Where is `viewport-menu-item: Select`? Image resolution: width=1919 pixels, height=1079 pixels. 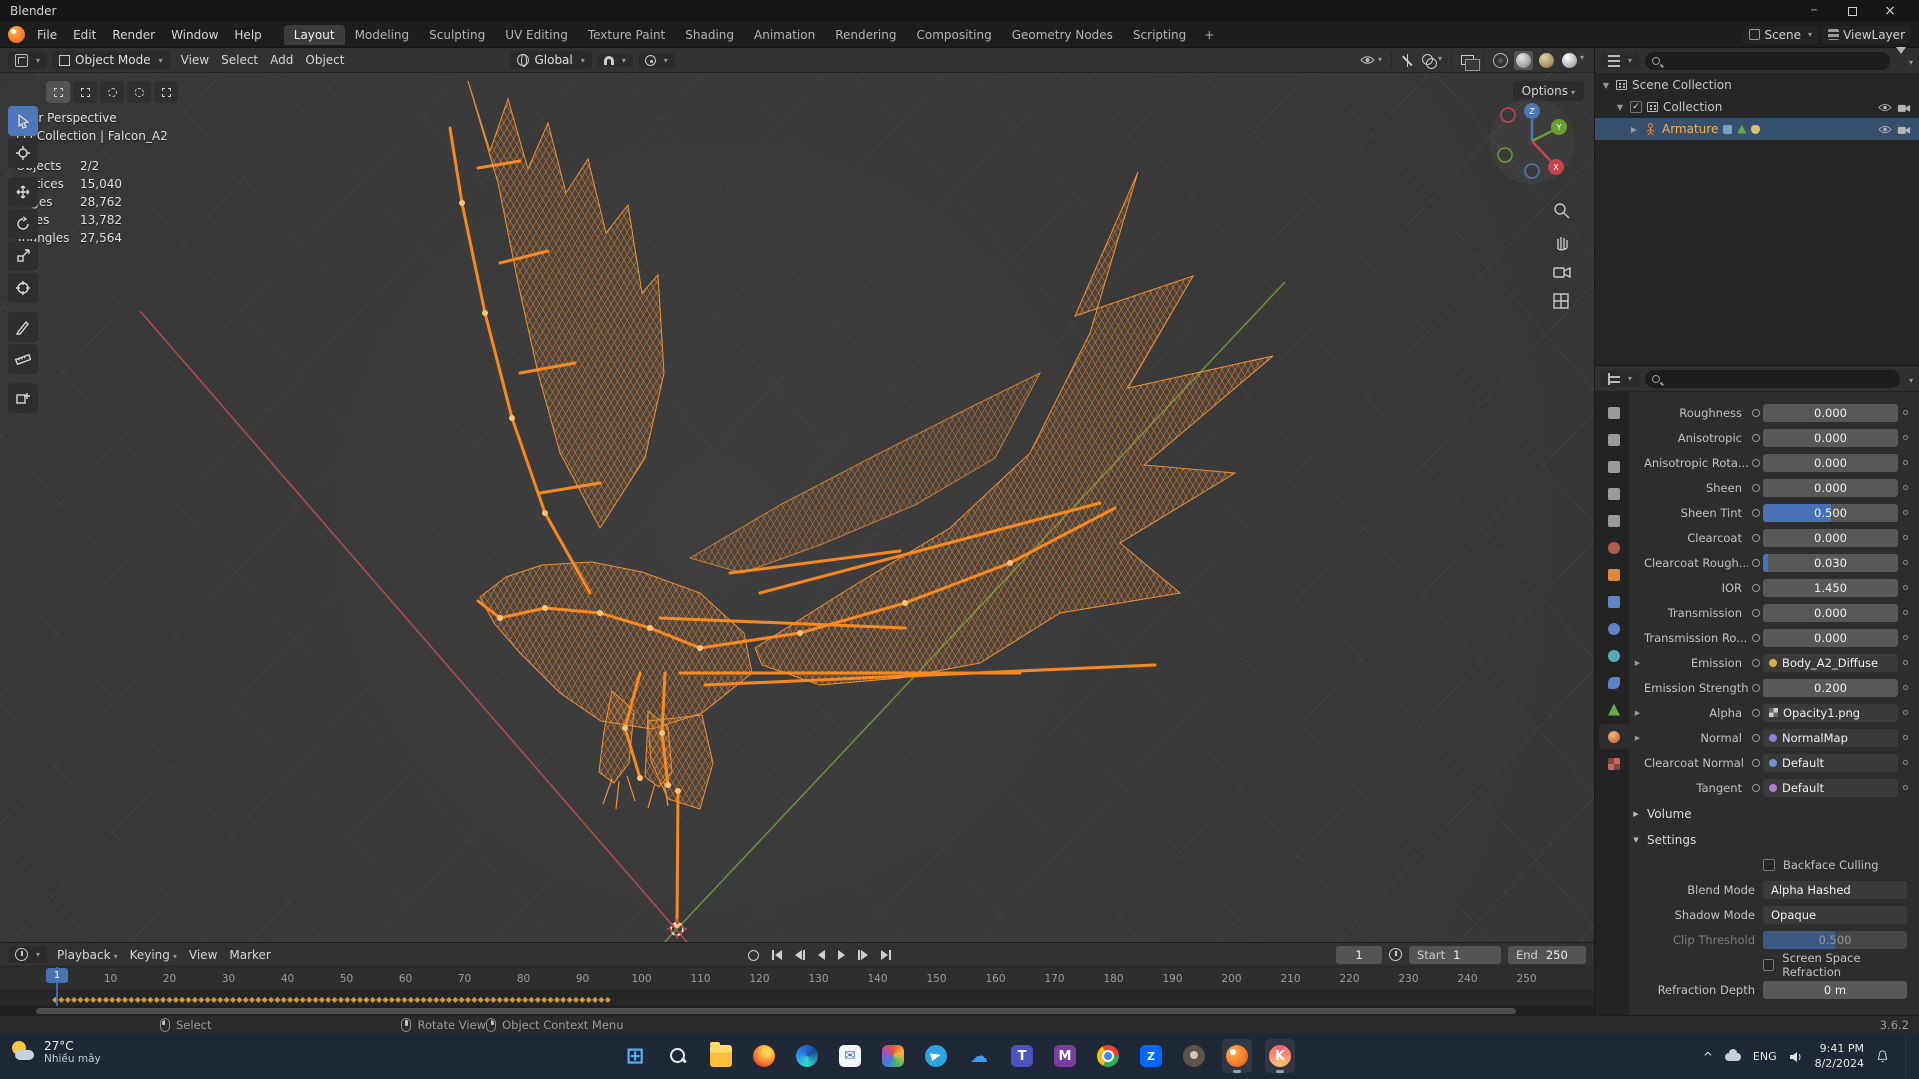 viewport-menu-item: Select is located at coordinates (239, 60).